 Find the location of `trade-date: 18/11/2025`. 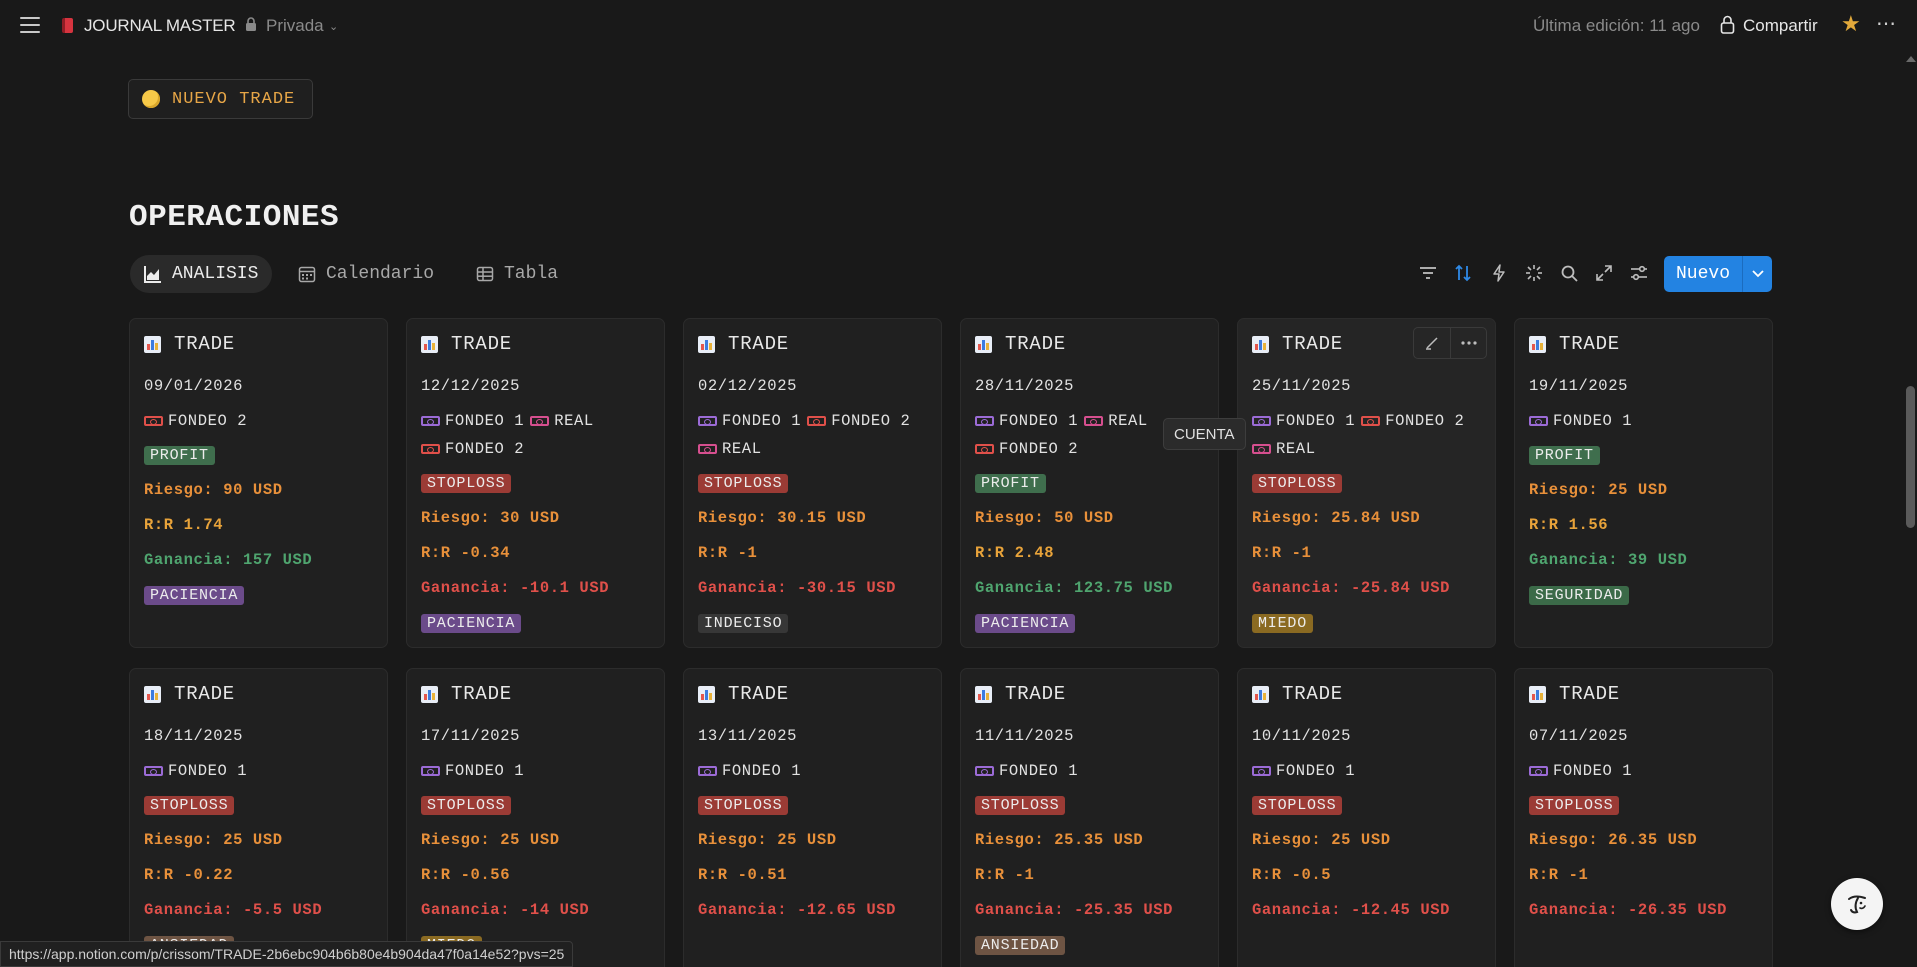

trade-date: 18/11/2025 is located at coordinates (194, 736).